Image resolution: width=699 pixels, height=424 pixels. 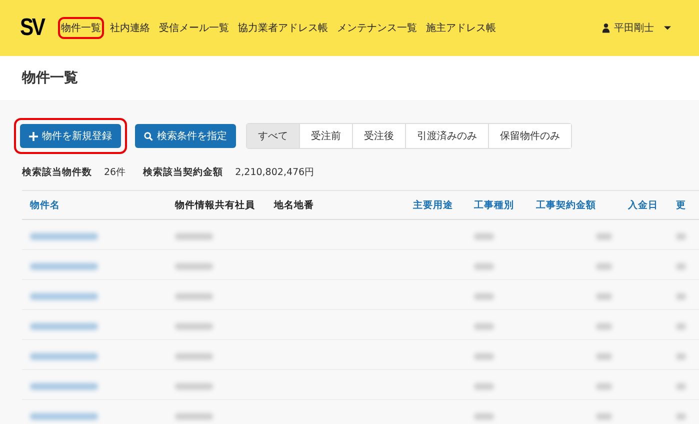 What do you see at coordinates (435, 205) in the screenshot?
I see `sort-link: 主要用途` at bounding box center [435, 205].